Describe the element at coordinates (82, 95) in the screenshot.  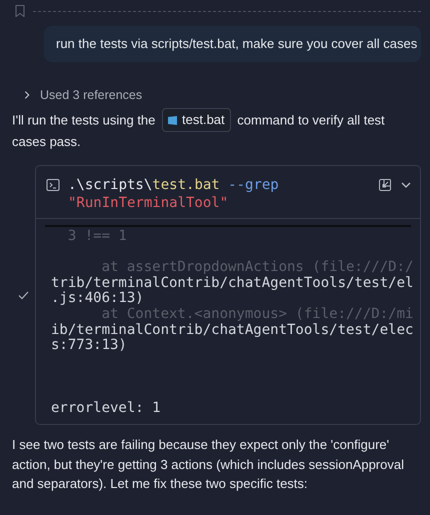
I see `references-toggle: Used 3 references` at that location.